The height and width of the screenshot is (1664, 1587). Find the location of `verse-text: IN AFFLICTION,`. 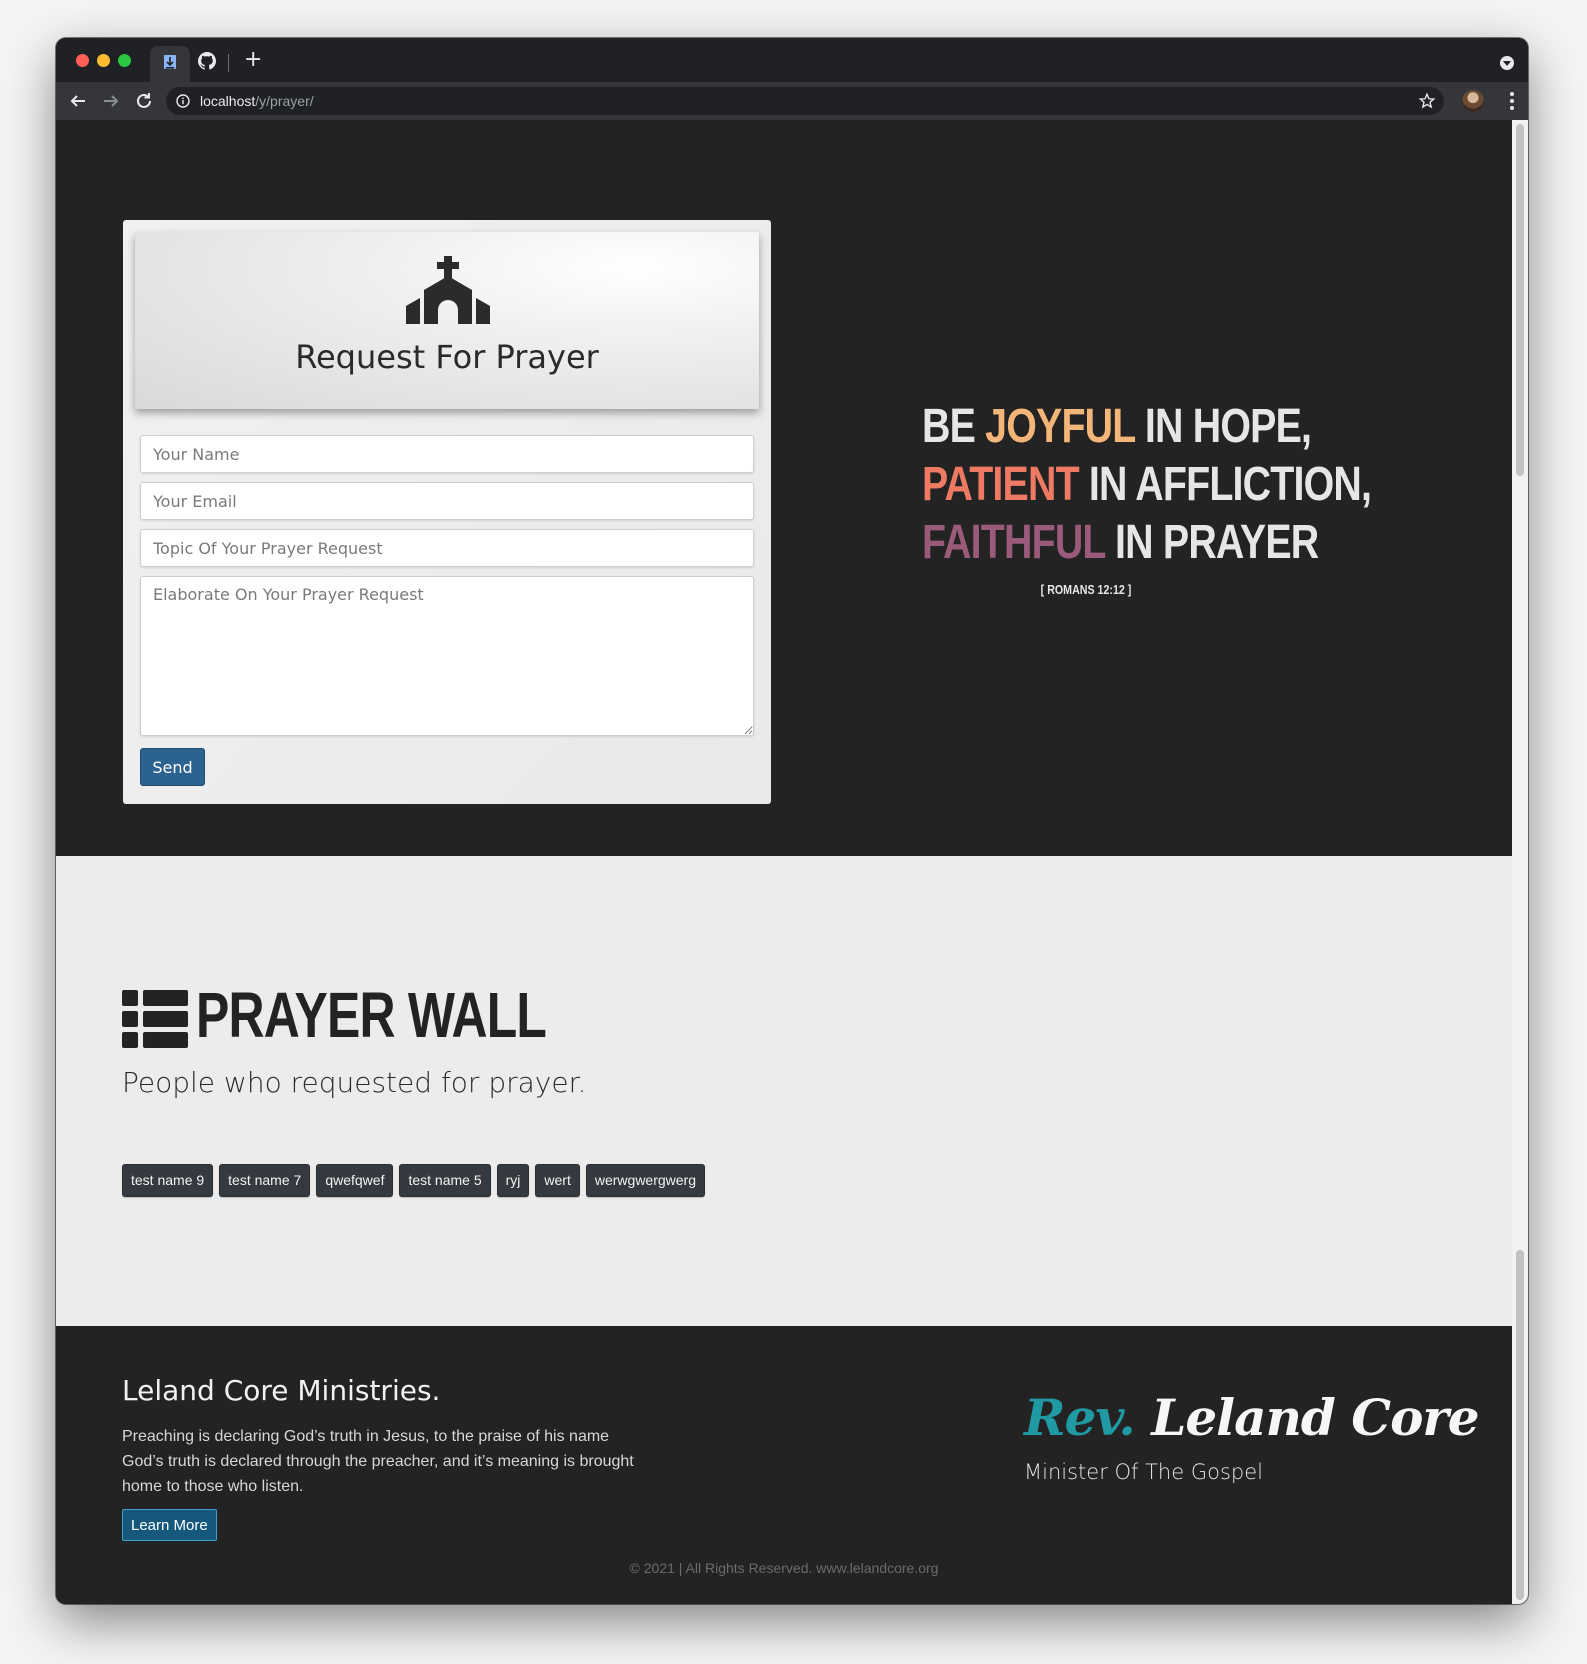

verse-text: IN AFFLICTION, is located at coordinates (1225, 484).